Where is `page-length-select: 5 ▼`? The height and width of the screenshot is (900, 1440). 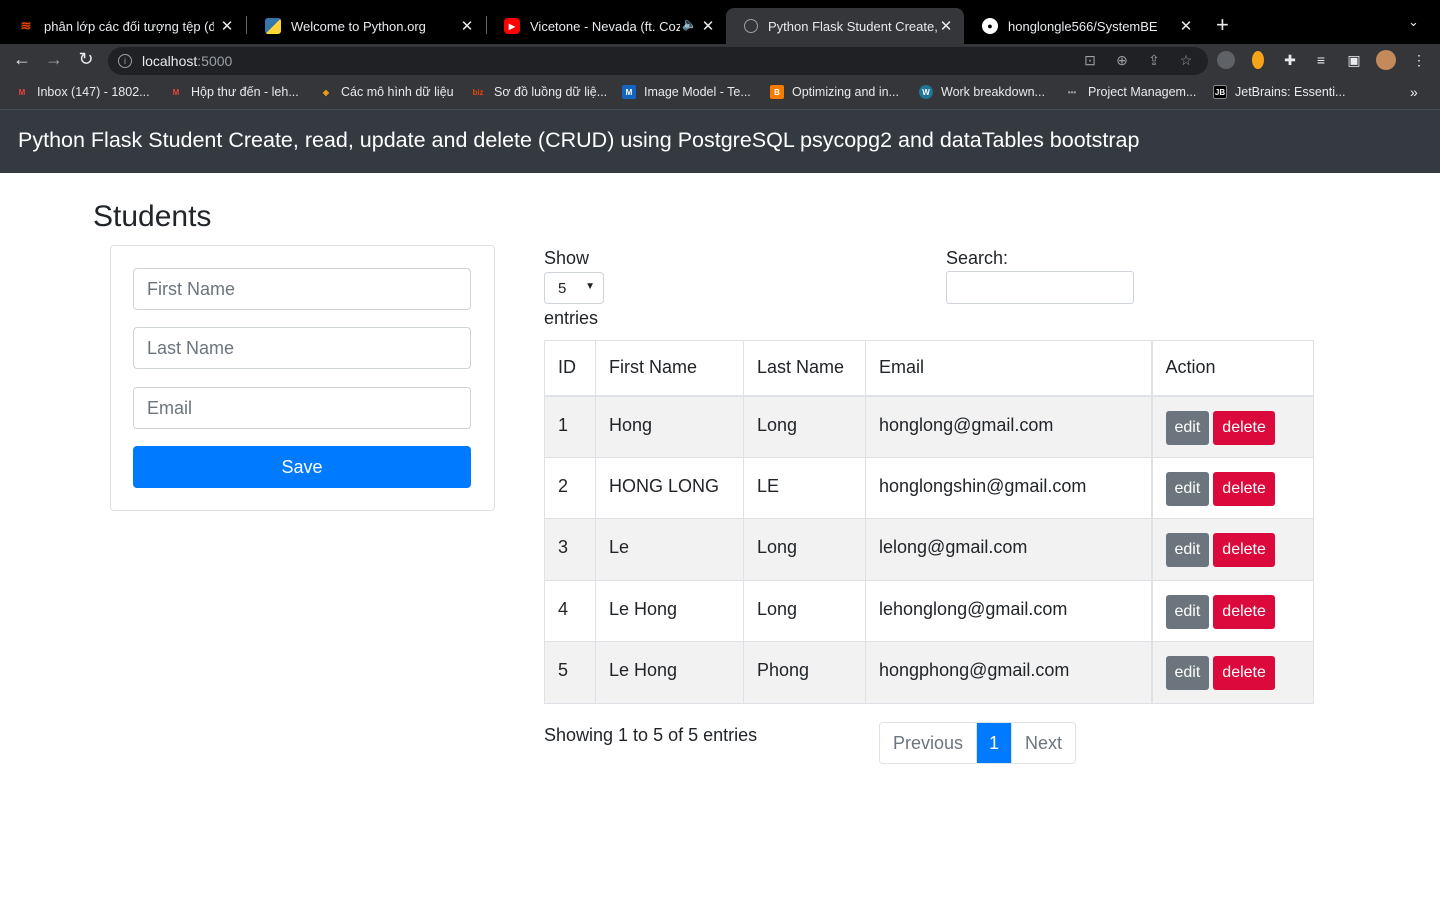
page-length-select: 5 ▼ is located at coordinates (574, 288).